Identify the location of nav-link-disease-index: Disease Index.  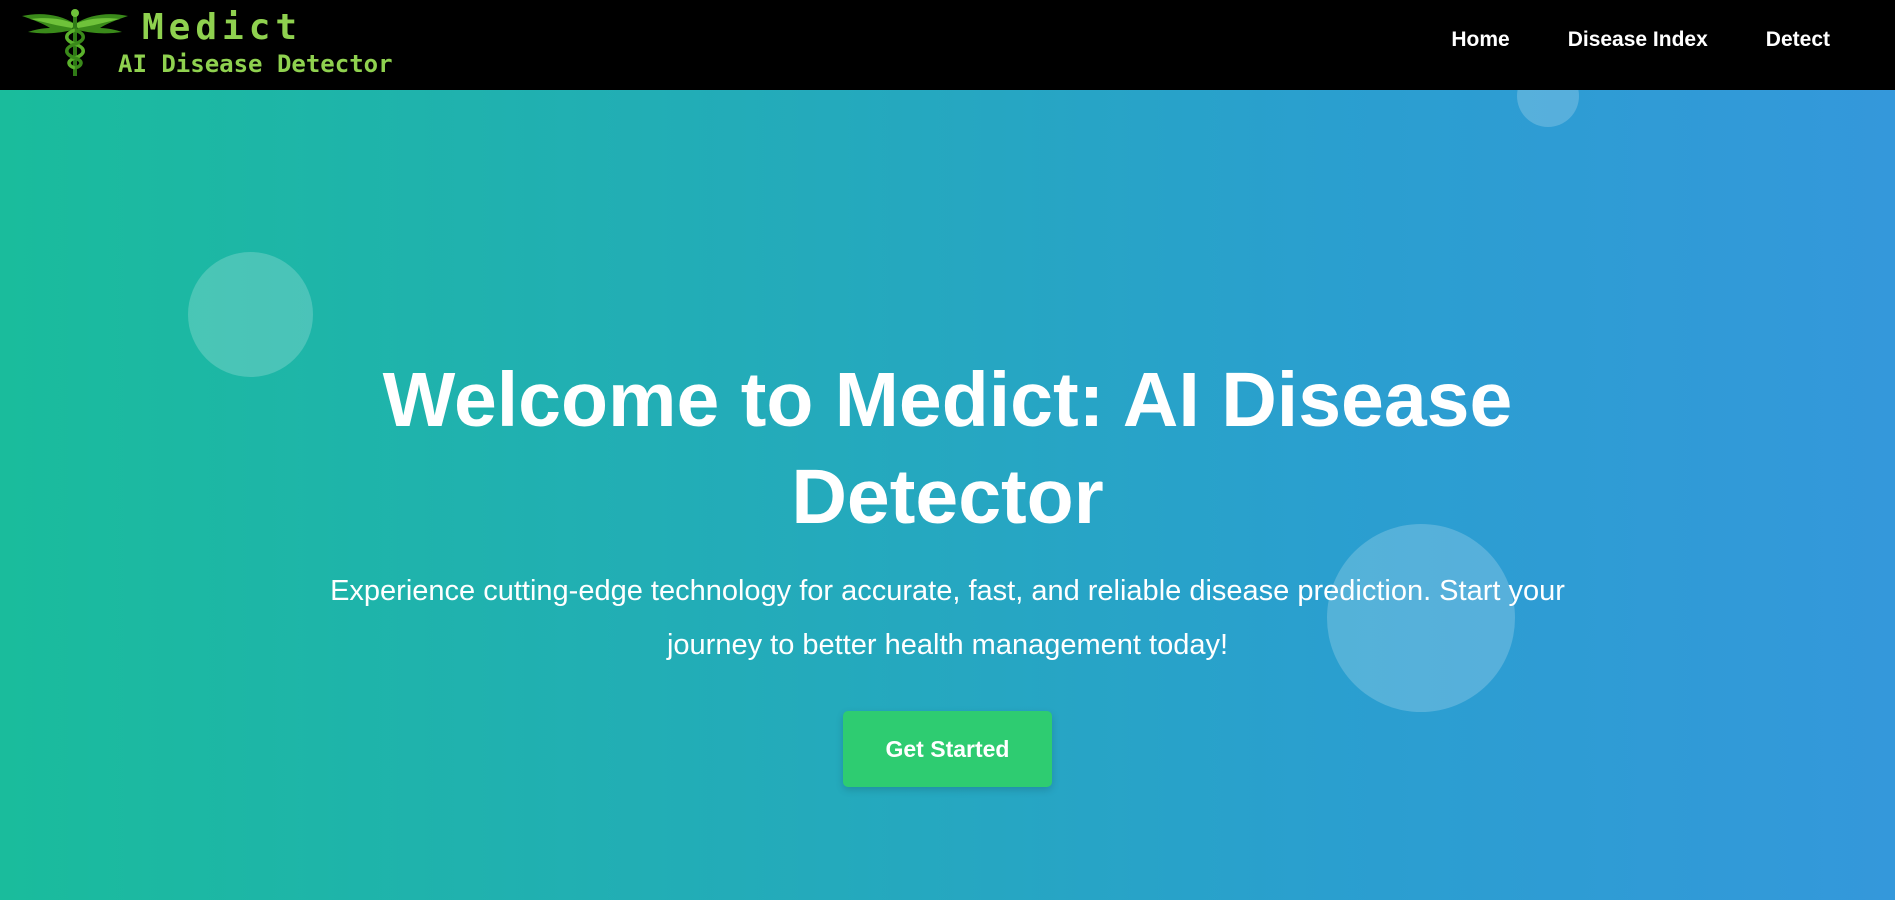
(1638, 40).